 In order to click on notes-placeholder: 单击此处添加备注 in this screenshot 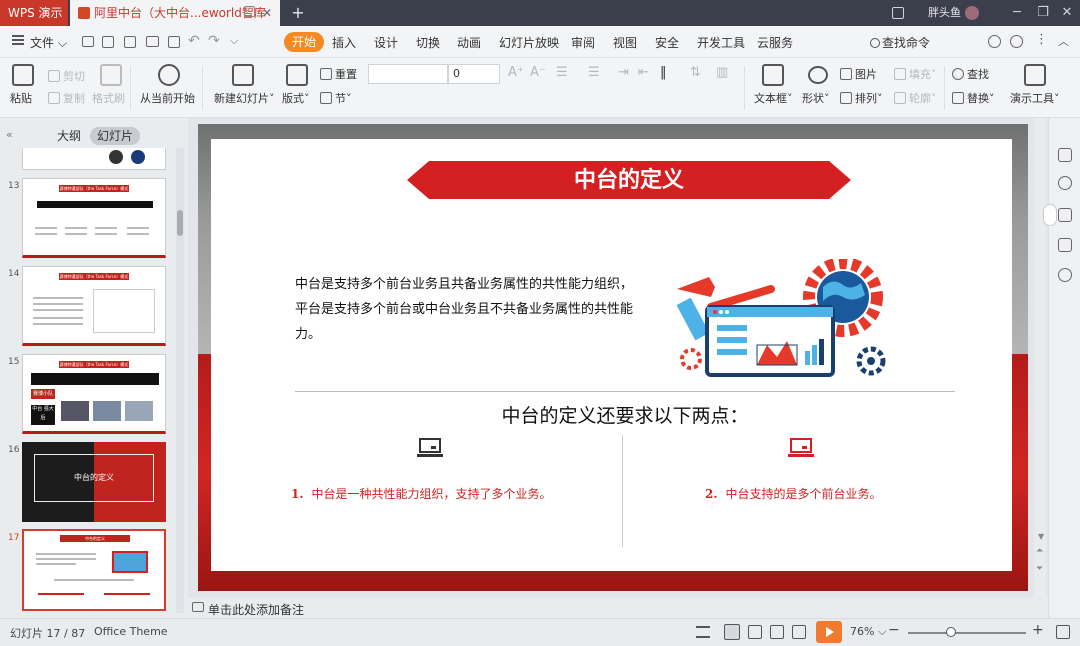, I will do `click(256, 609)`.